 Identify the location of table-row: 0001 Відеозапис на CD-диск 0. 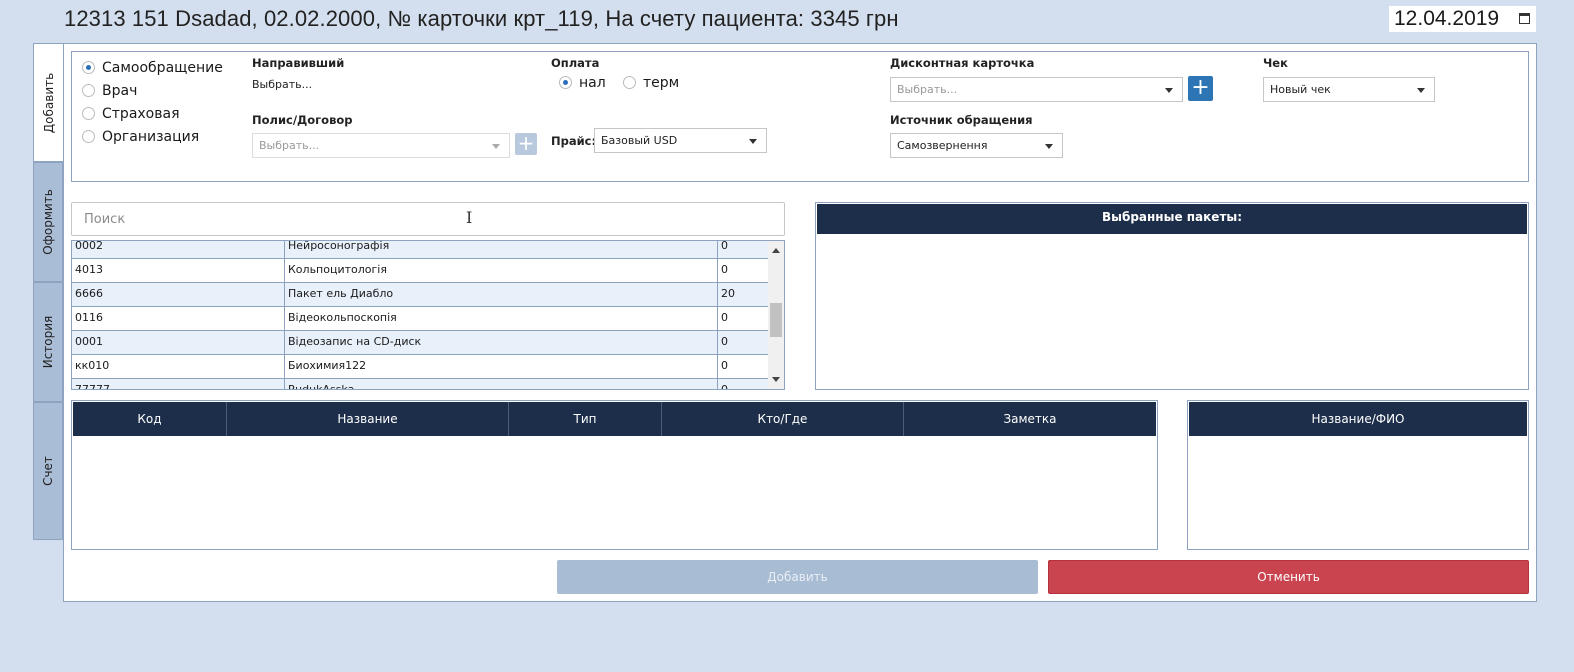
(420, 343).